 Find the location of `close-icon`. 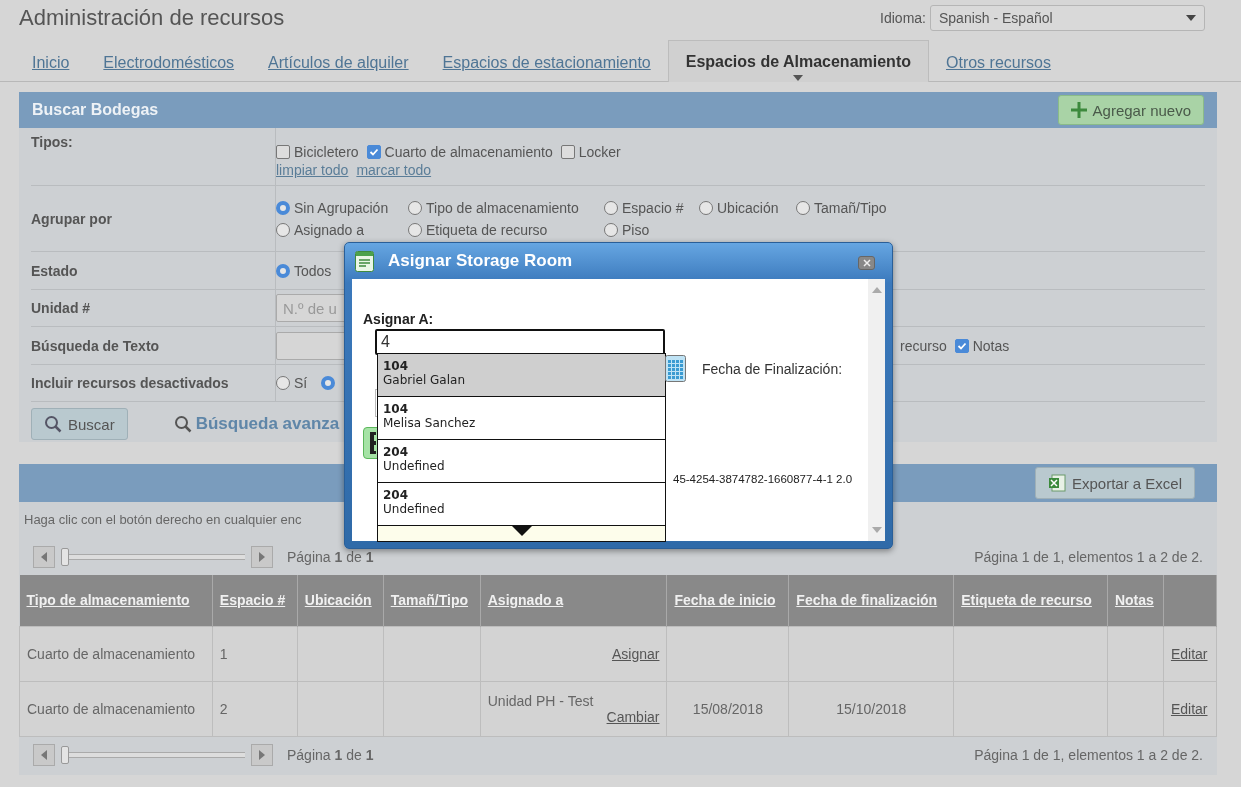

close-icon is located at coordinates (866, 263).